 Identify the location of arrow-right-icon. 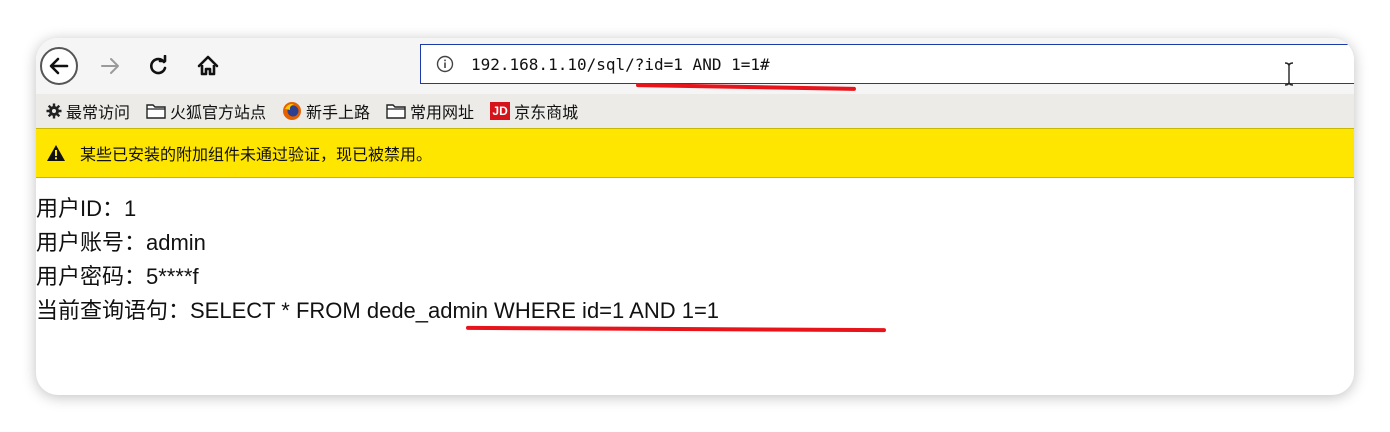
(110, 66).